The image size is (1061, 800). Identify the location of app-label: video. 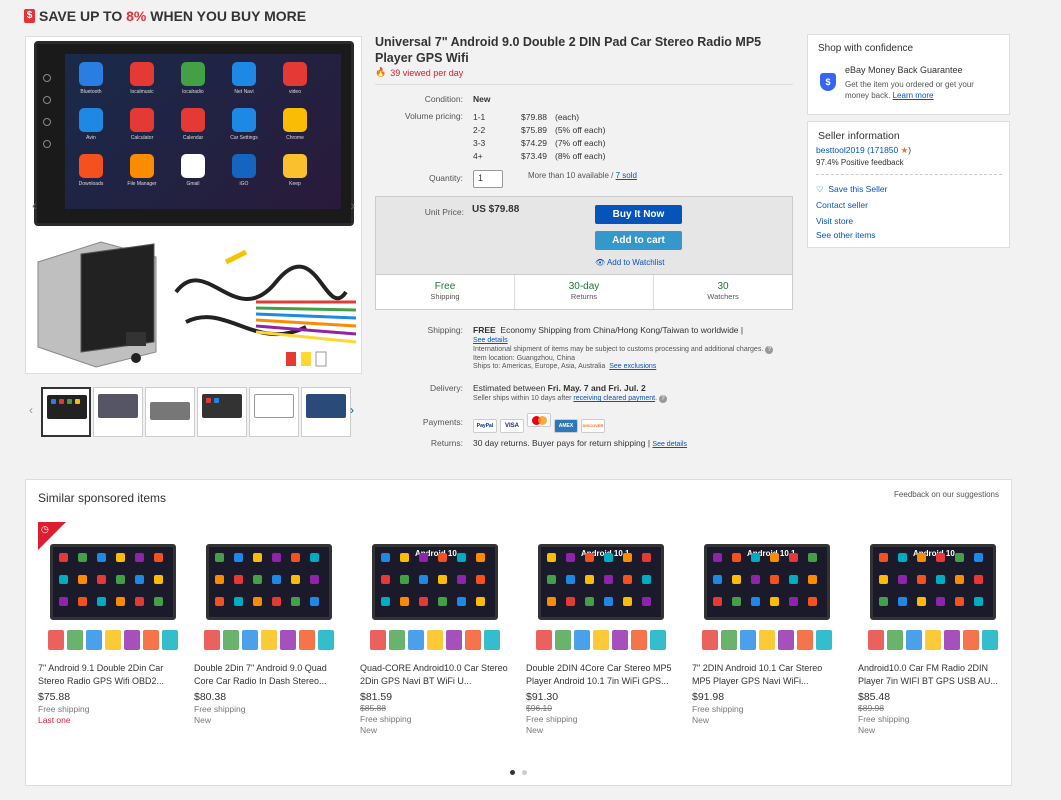
(295, 92).